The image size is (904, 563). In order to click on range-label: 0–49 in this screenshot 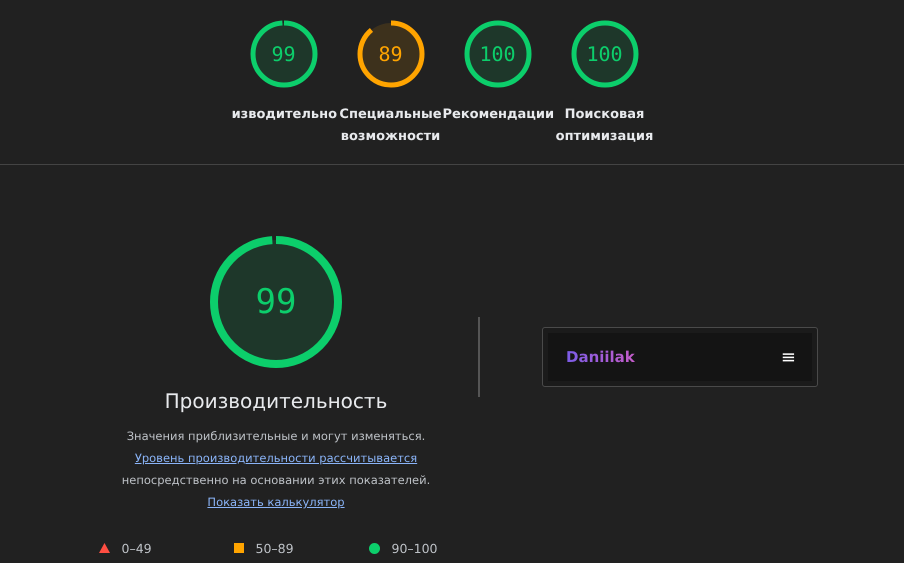, I will do `click(137, 548)`.